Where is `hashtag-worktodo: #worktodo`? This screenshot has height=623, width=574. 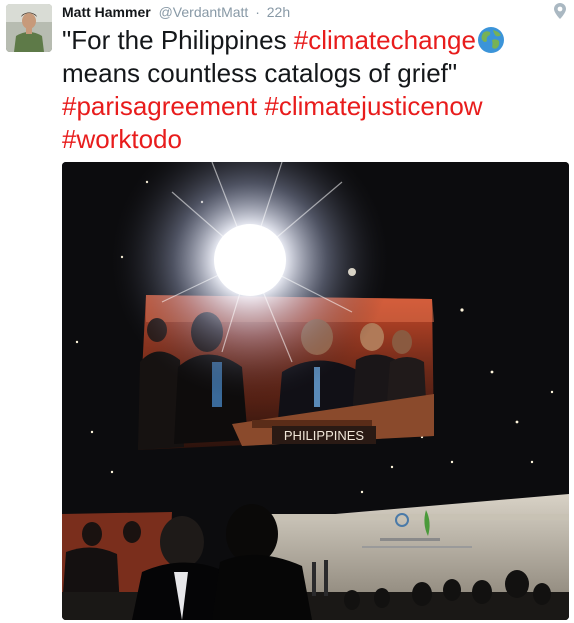 hashtag-worktodo: #worktodo is located at coordinates (122, 139).